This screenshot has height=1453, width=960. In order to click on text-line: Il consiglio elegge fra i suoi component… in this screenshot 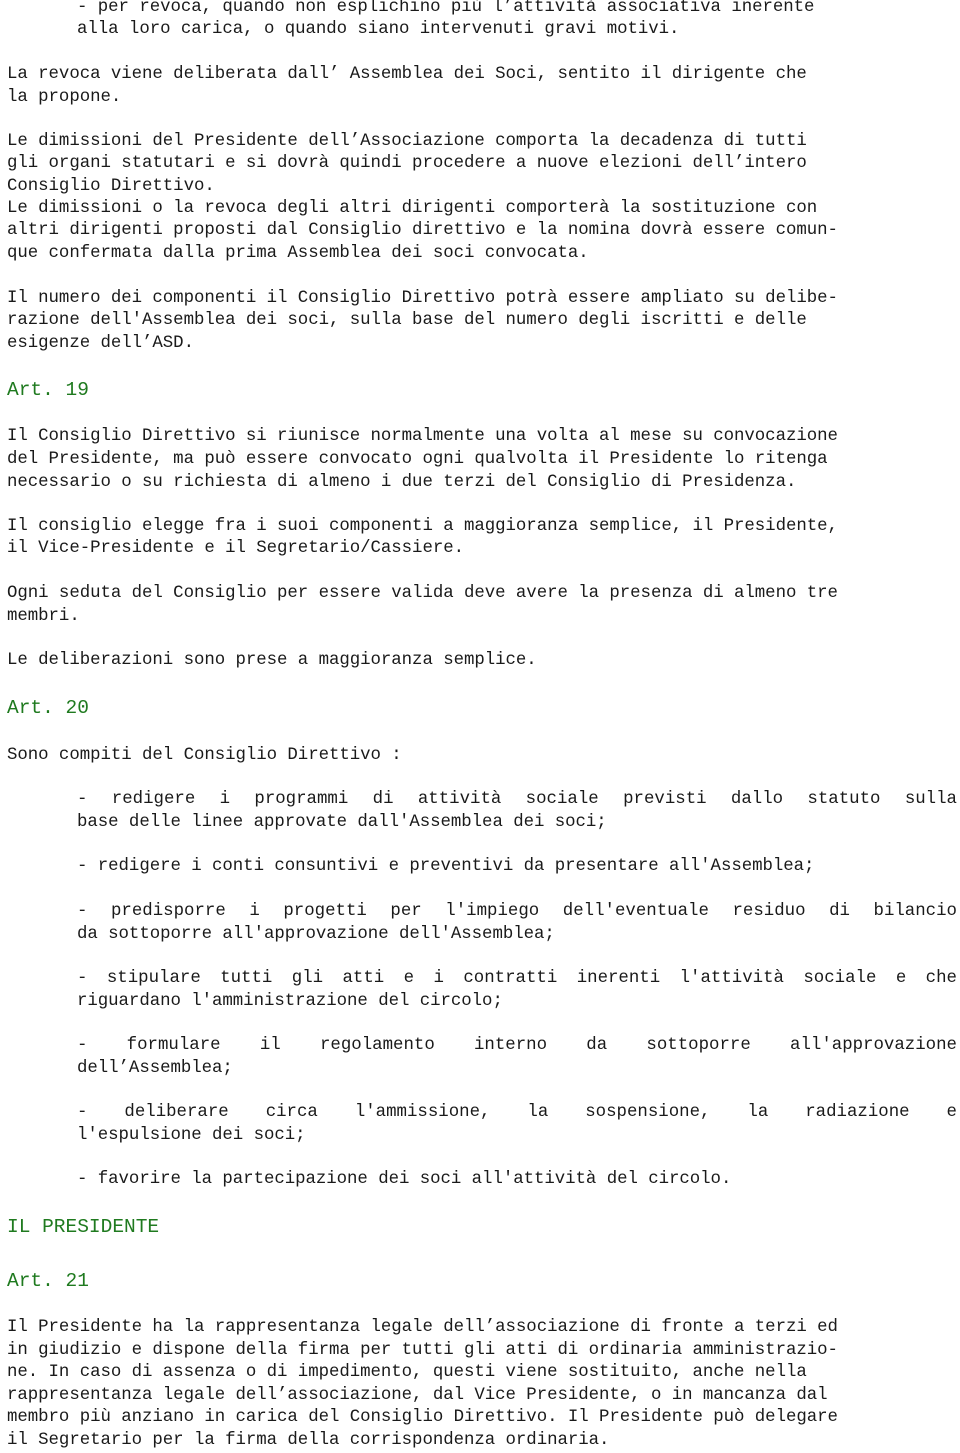, I will do `click(422, 526)`.